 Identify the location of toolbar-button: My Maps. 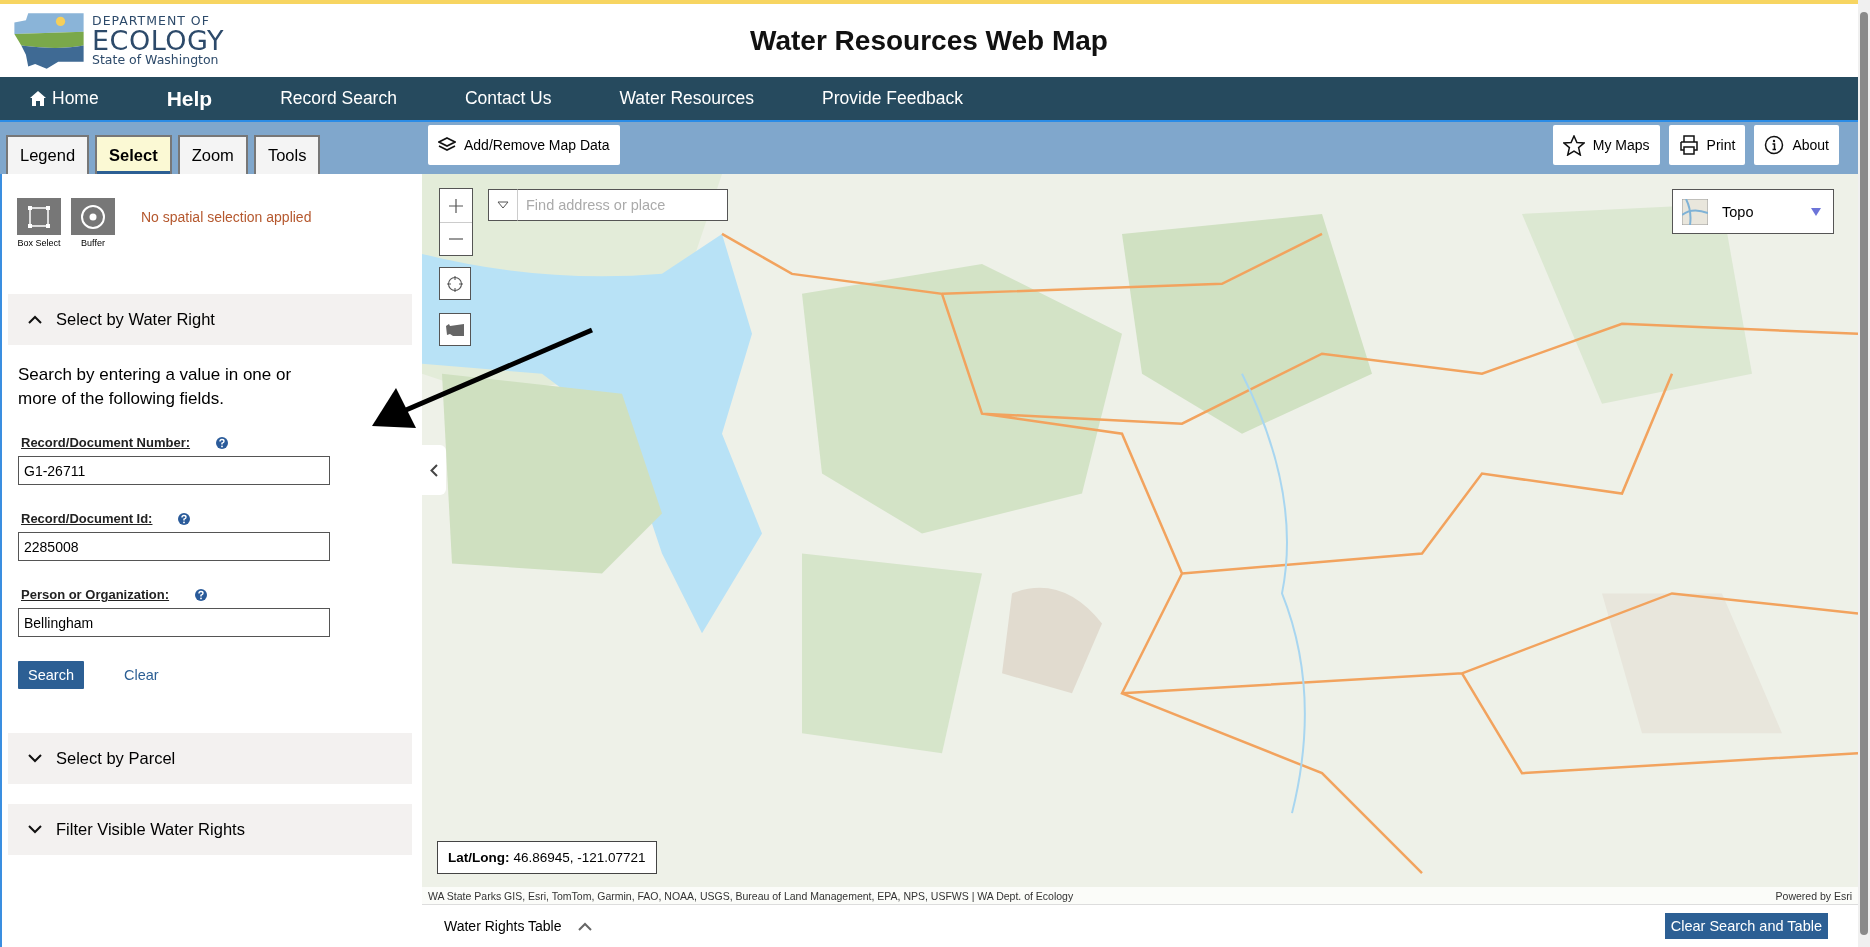
(1606, 145).